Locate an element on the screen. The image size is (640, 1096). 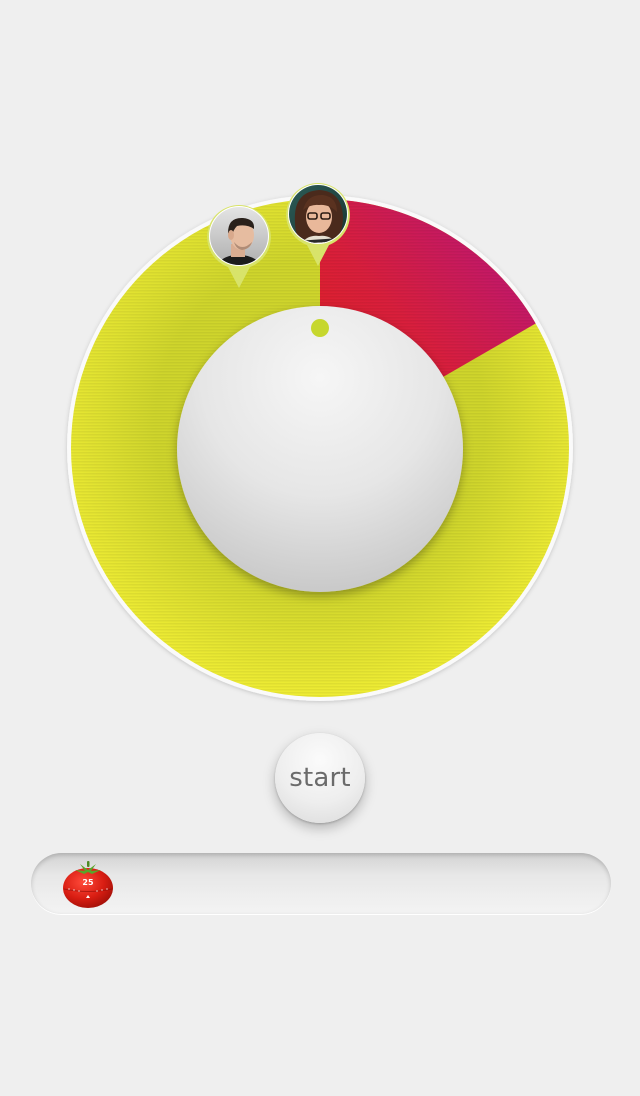
man-avatar-icon is located at coordinates (239, 236).